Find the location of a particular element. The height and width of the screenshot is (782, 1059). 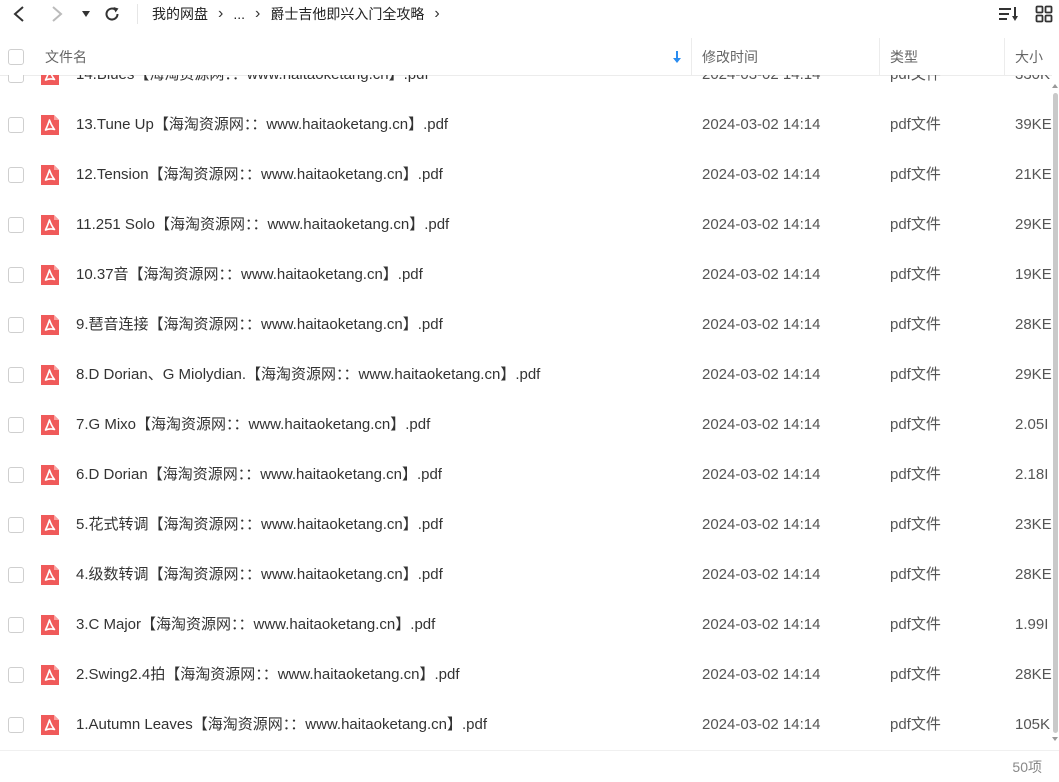

back-arrow-icon is located at coordinates (19, 14).